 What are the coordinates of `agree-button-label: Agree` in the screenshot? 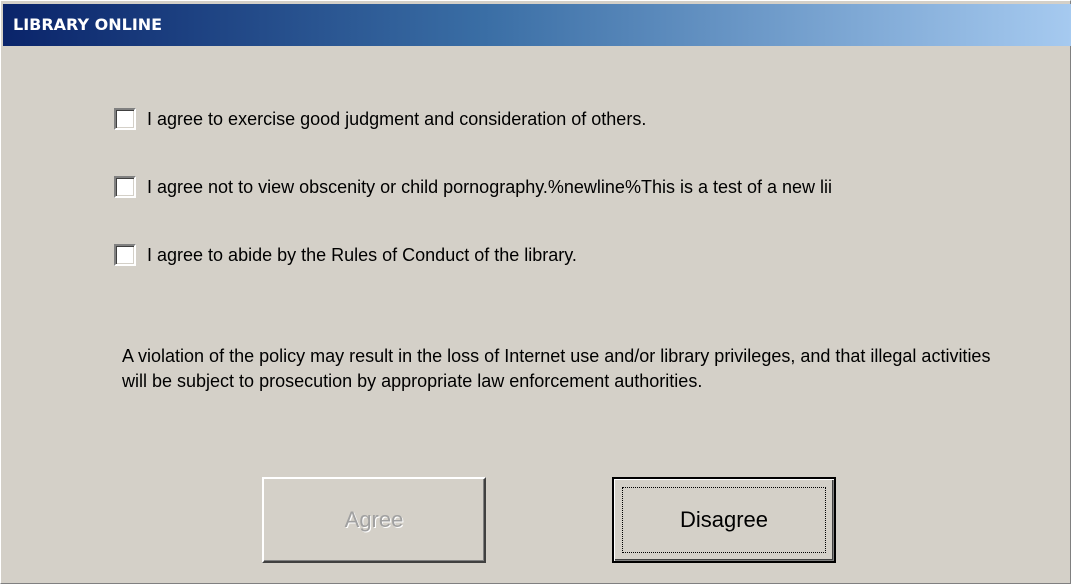 It's located at (374, 519).